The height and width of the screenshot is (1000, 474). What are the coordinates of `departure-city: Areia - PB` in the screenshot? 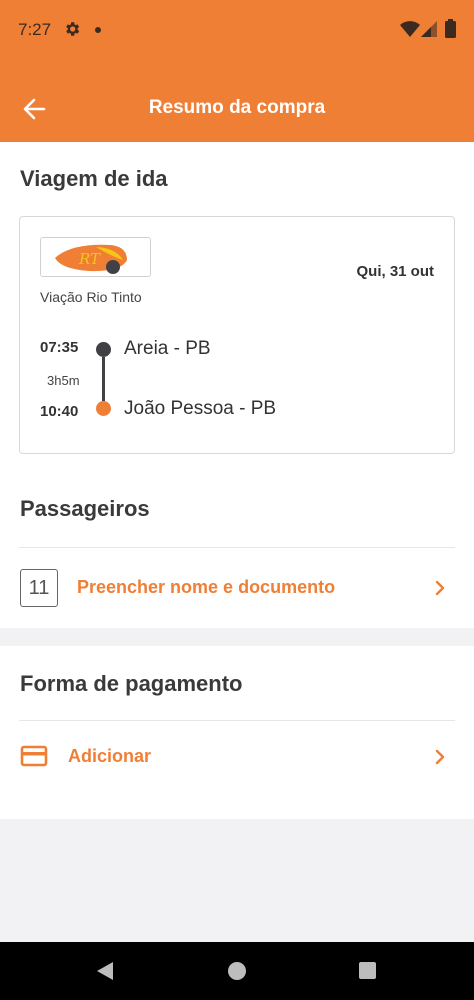 It's located at (167, 348).